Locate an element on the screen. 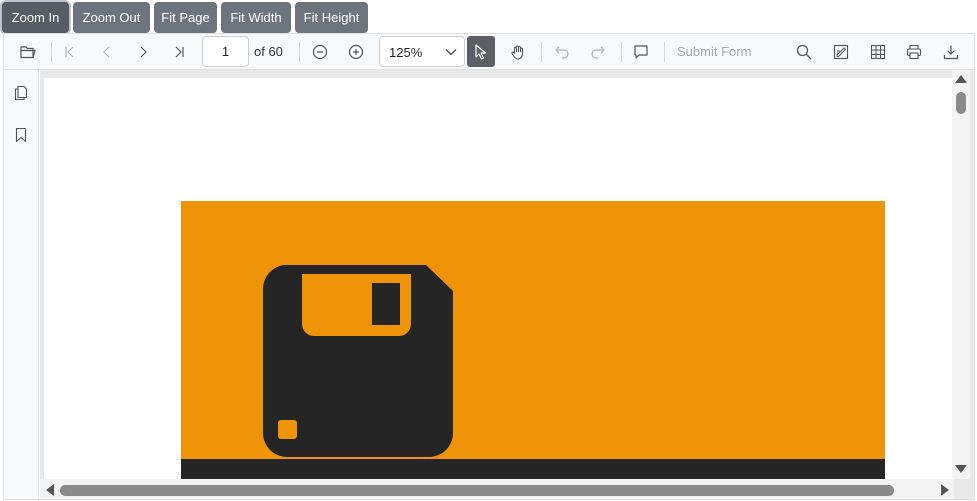  vertical-scroll-thumb is located at coordinates (961, 103).